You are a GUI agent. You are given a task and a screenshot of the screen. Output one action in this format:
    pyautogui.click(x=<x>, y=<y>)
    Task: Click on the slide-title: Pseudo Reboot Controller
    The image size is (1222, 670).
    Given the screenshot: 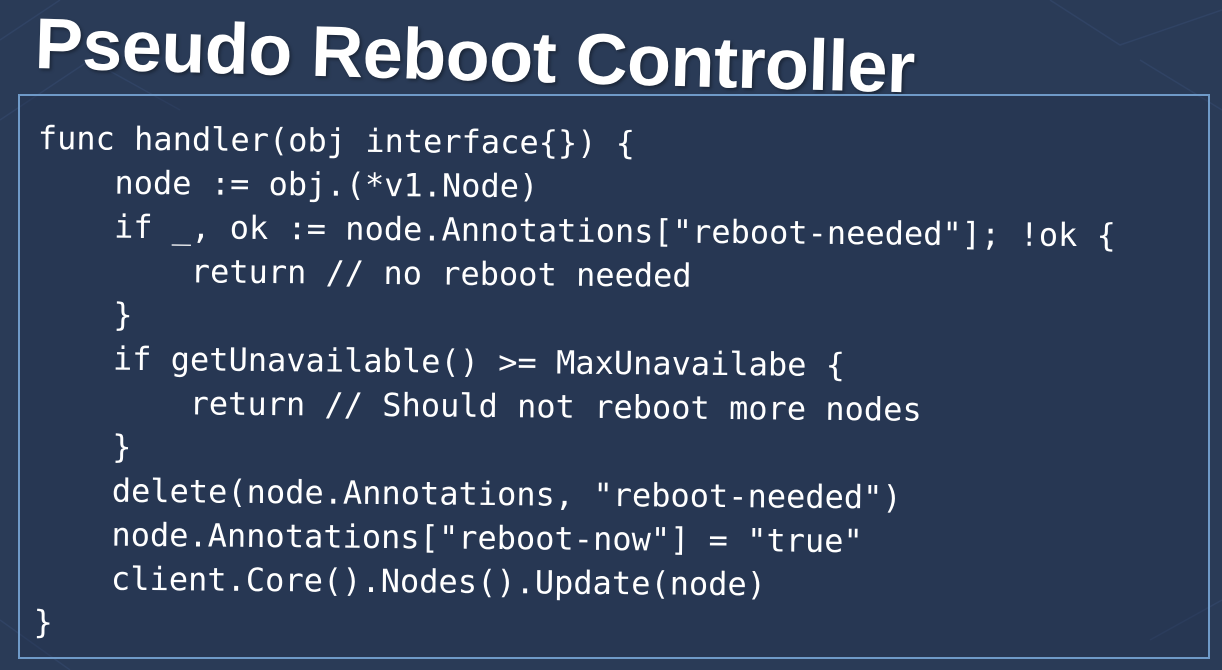 What is the action you would take?
    pyautogui.click(x=474, y=56)
    